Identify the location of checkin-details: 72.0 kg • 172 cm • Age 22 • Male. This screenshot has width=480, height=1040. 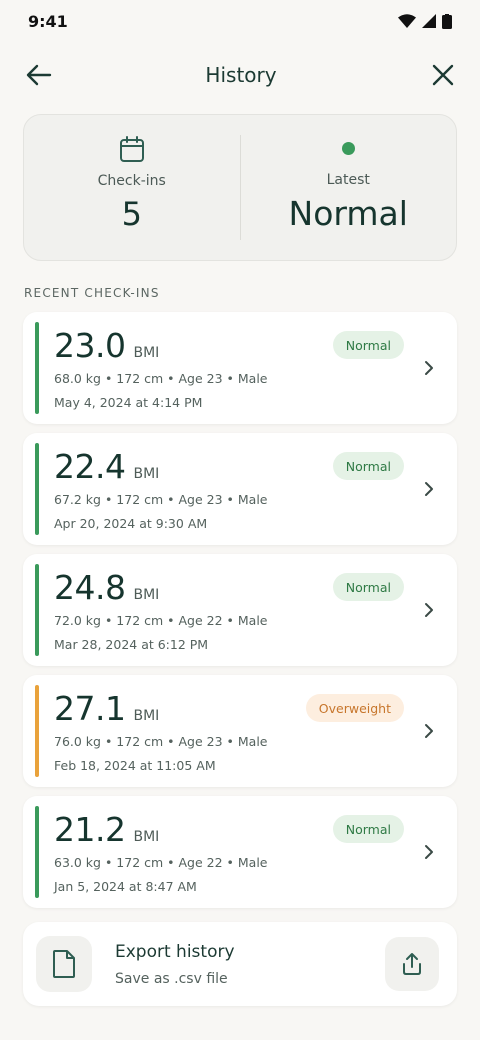
(161, 620).